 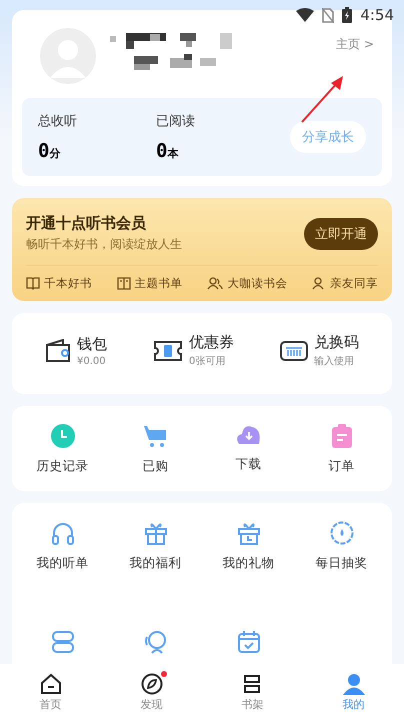 What do you see at coordinates (168, 351) in the screenshot?
I see `coupon-icon` at bounding box center [168, 351].